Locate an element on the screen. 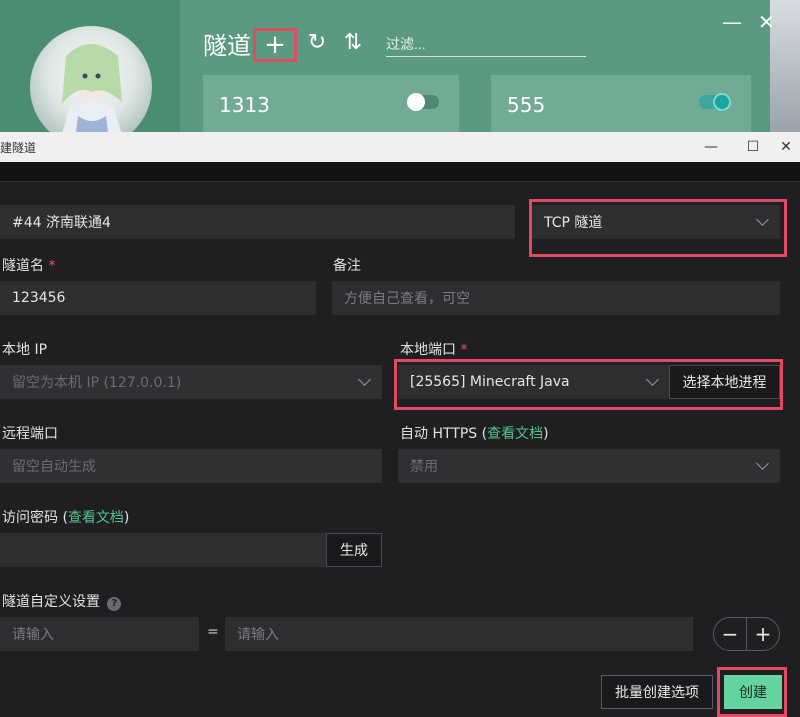 The height and width of the screenshot is (717, 800). minus-icon: − is located at coordinates (730, 634).